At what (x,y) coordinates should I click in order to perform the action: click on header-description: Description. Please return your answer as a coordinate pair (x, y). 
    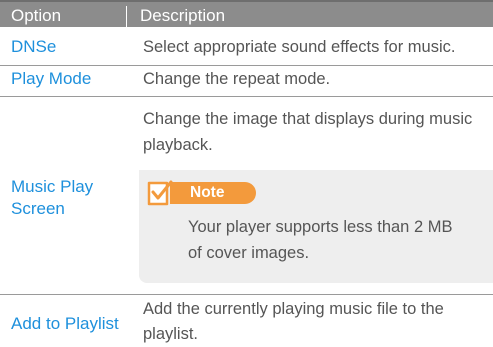
    Looking at the image, I should click on (183, 15).